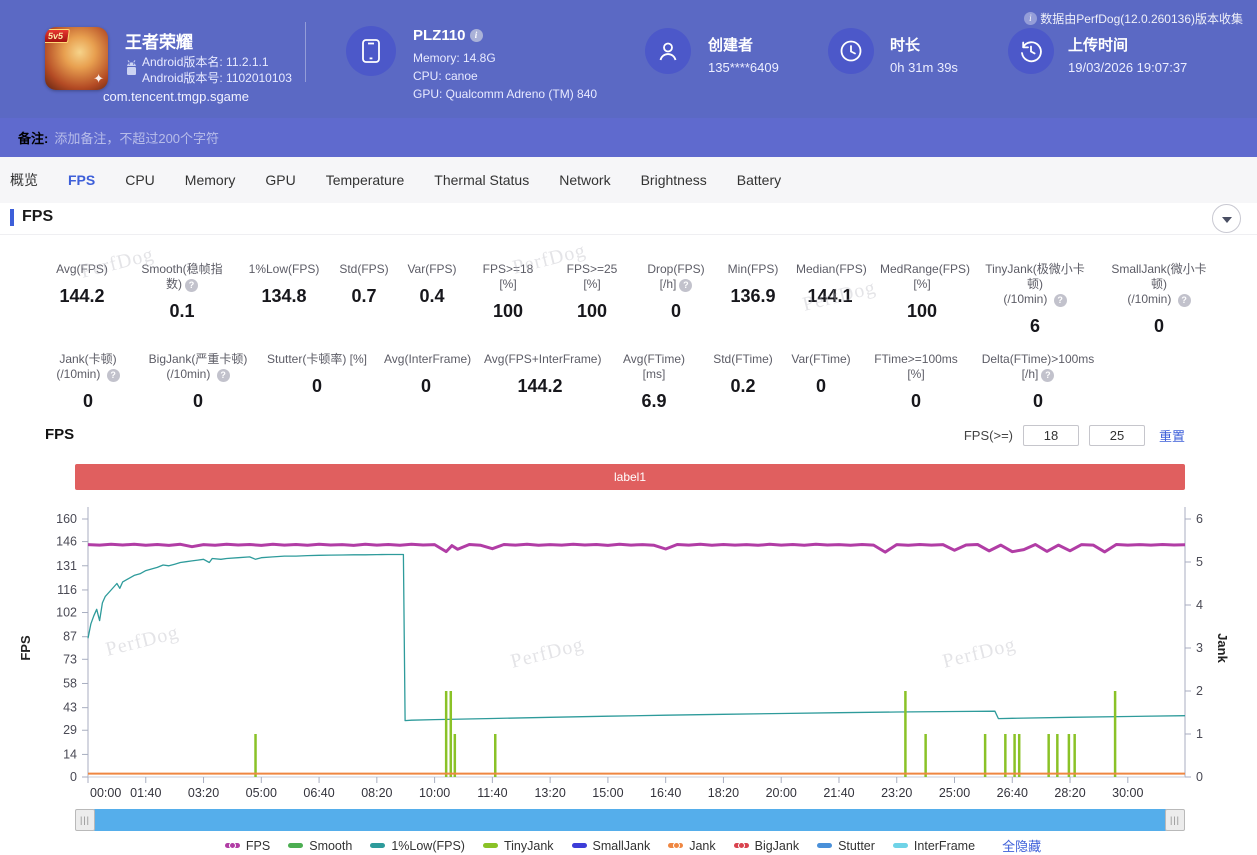 The height and width of the screenshot is (855, 1257). Describe the element at coordinates (432, 296) in the screenshot. I see `stat-value: 0.4` at that location.